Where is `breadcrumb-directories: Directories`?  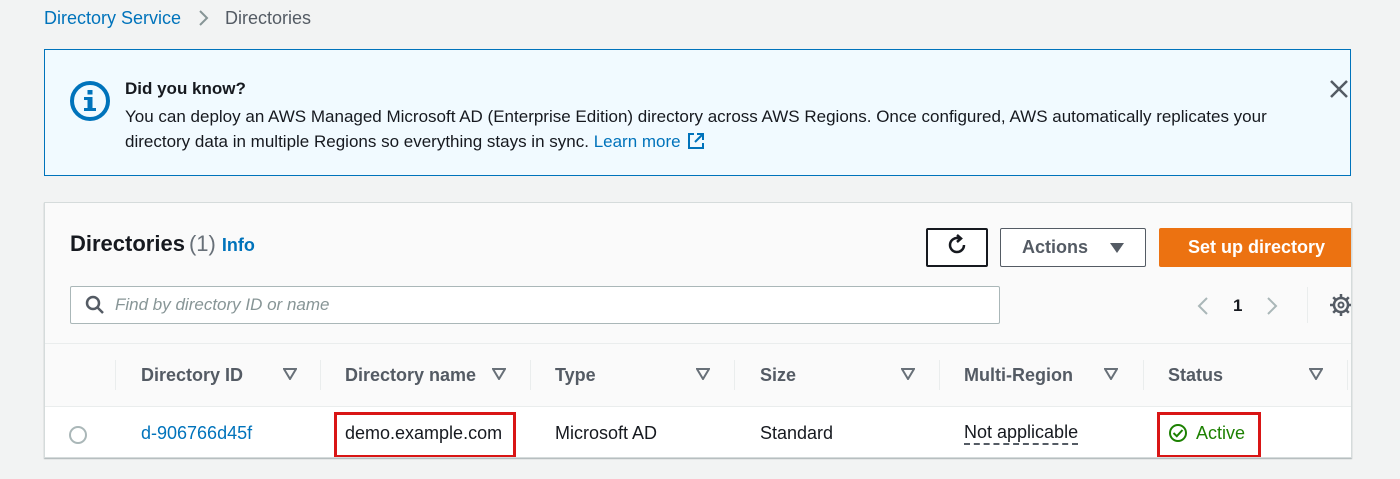 breadcrumb-directories: Directories is located at coordinates (268, 17).